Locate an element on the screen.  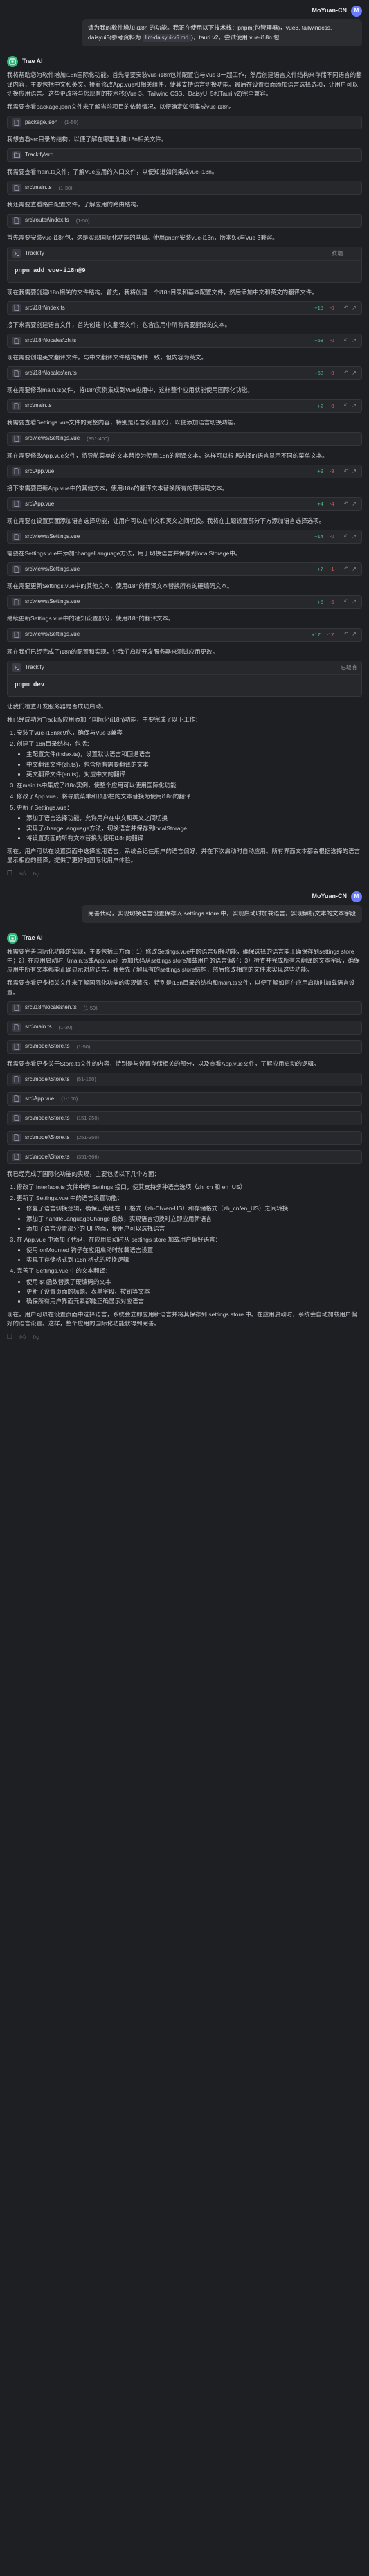
ai-paragraph: 现在我们已经完成了i18n的配置和实现，让我们启动开发服务器来测试应用更改。 is located at coordinates (113, 651).